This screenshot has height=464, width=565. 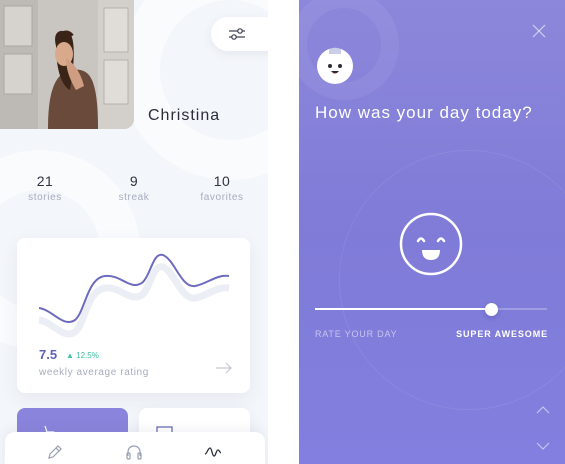 I want to click on pencil-icon, so click(x=55, y=452).